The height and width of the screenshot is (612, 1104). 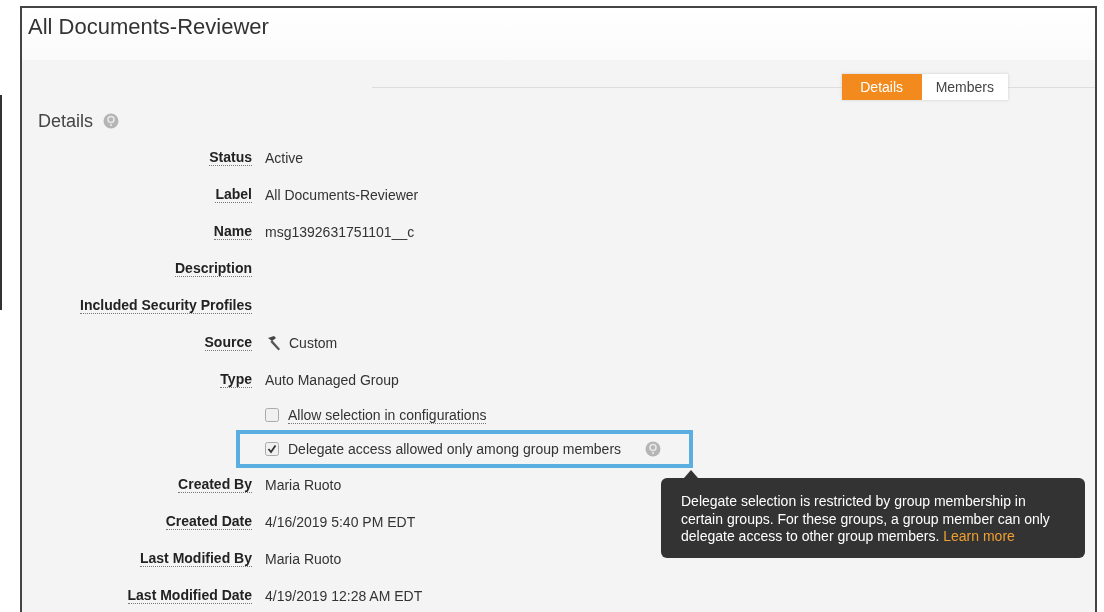 What do you see at coordinates (979, 536) in the screenshot?
I see `learn-more-link: Learn more` at bounding box center [979, 536].